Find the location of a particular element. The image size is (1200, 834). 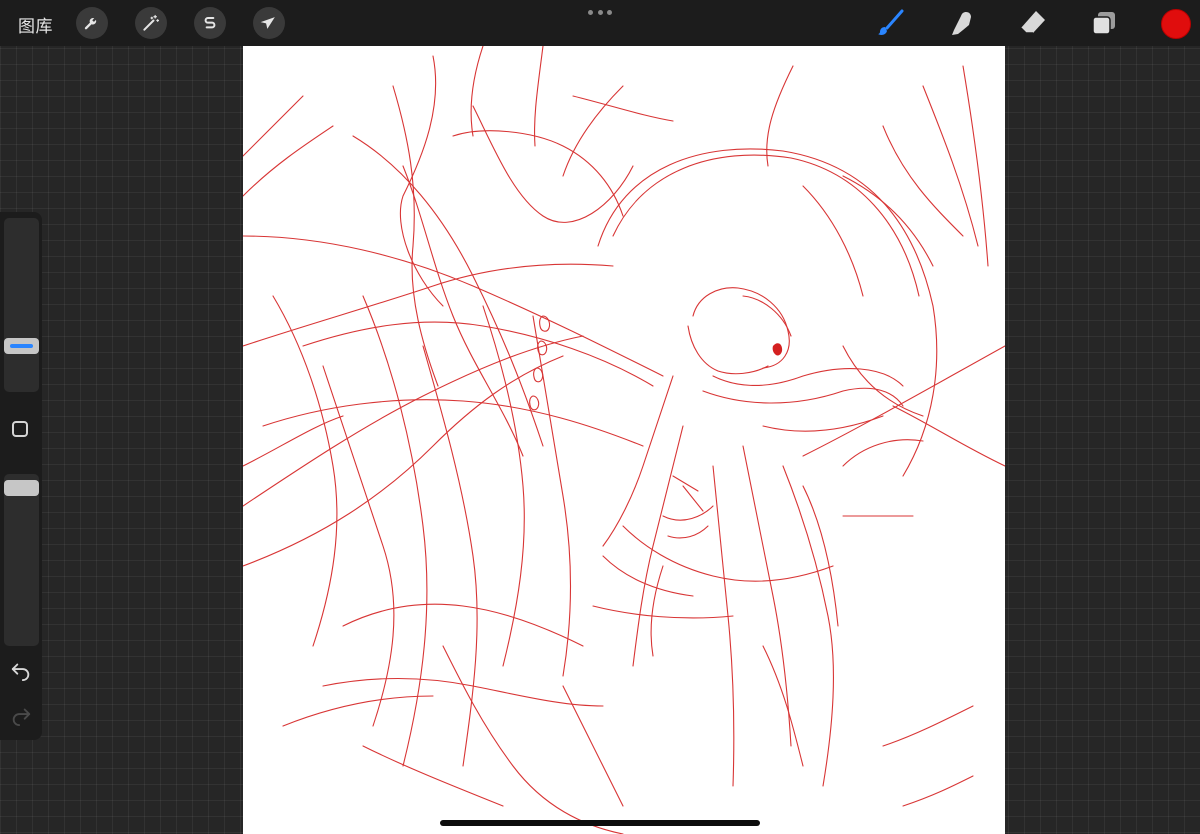

eraser-icon is located at coordinates (1032, 22).